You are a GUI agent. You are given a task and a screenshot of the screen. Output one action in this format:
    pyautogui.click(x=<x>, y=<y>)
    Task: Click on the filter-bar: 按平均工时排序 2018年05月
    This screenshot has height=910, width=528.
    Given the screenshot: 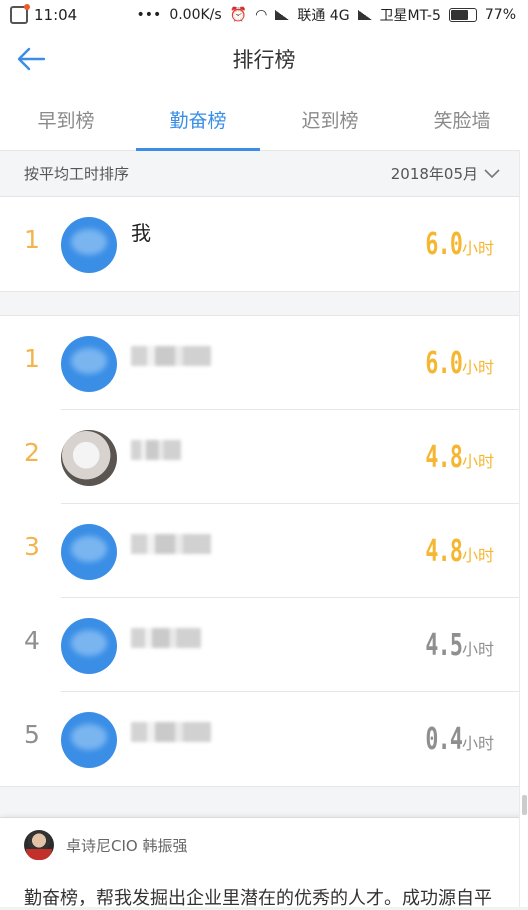 What is the action you would take?
    pyautogui.click(x=264, y=174)
    